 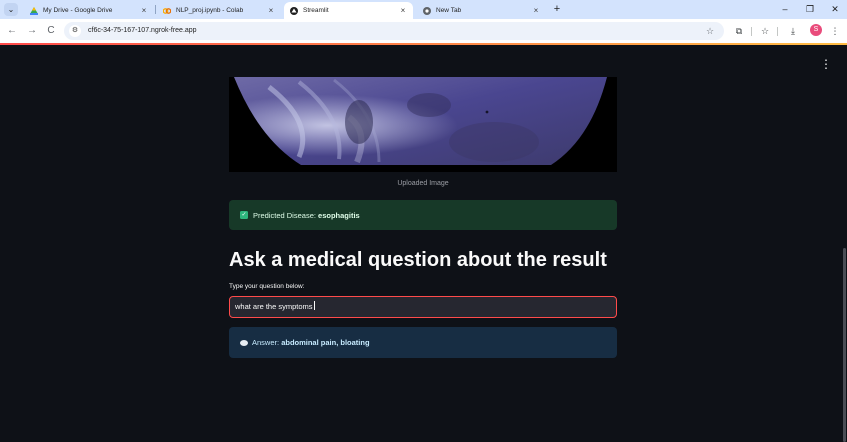 What do you see at coordinates (78, 10) in the screenshot?
I see `tab-title: My Drive - Google Drive` at bounding box center [78, 10].